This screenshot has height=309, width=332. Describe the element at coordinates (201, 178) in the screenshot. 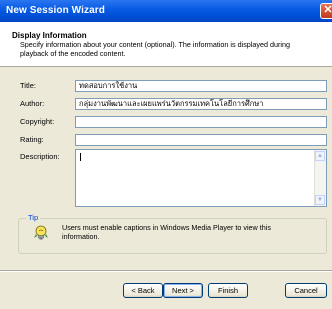

I see `description-textarea: ▲ ▼` at that location.